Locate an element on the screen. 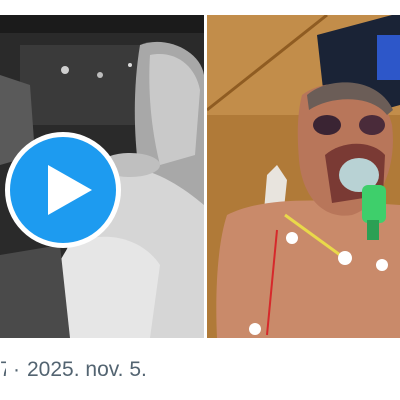 The height and width of the screenshot is (400, 400). post-metadata: 7· 2025. nov. 5. is located at coordinates (73, 370).